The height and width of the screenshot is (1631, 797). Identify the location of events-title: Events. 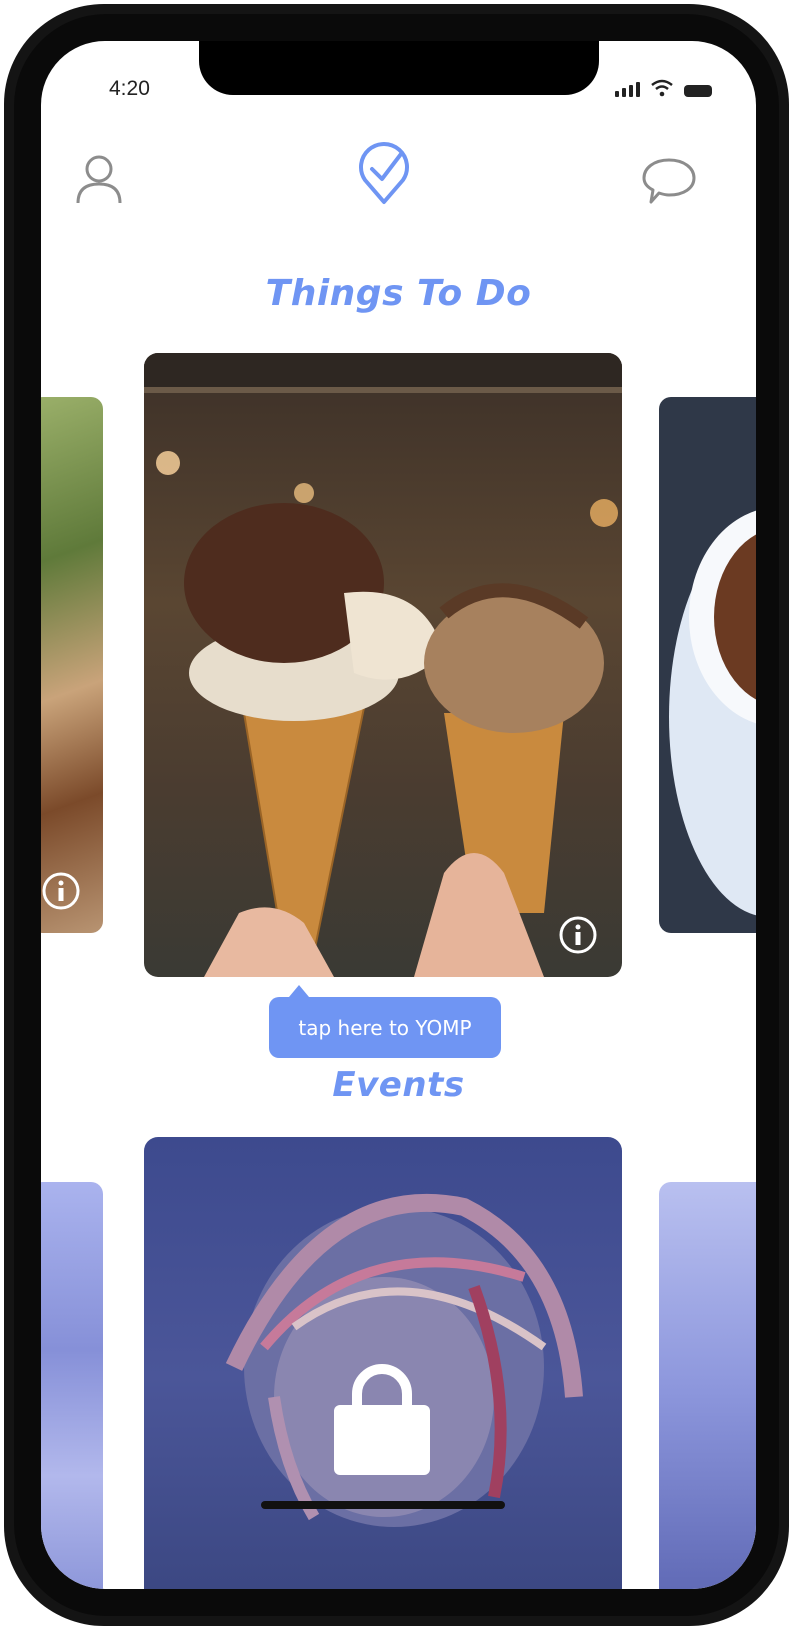
(398, 1085).